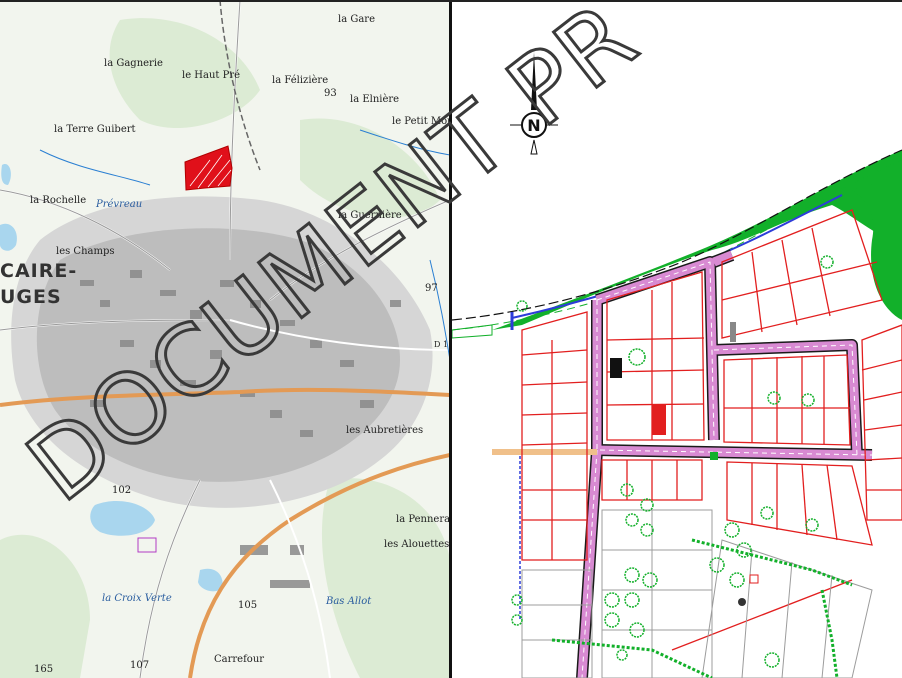  What do you see at coordinates (417, 544) in the screenshot?
I see `place-label-les-alouettes: les Alouettes` at bounding box center [417, 544].